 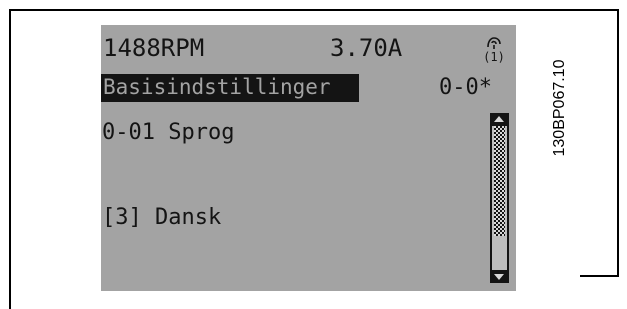 I want to click on figure-frame-top, so click(x=314, y=10).